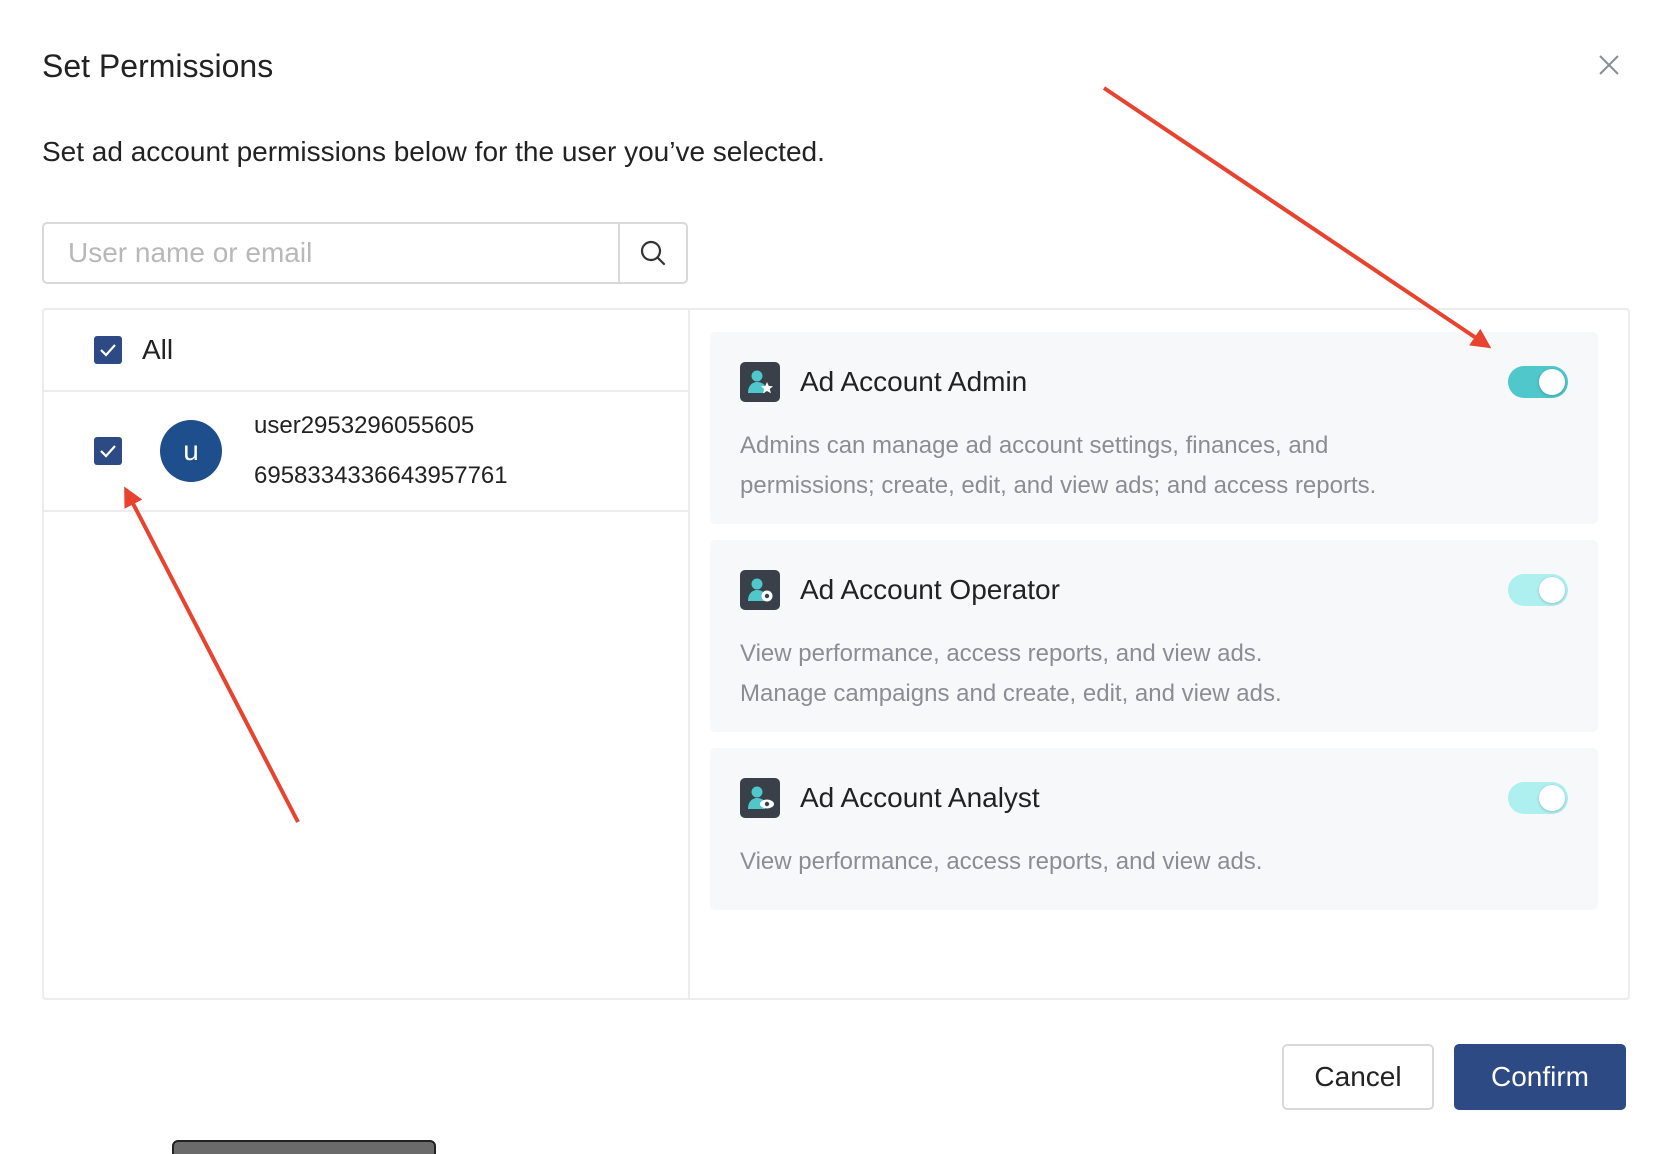 The height and width of the screenshot is (1154, 1668). Describe the element at coordinates (1538, 382) in the screenshot. I see `admin-toggle` at that location.